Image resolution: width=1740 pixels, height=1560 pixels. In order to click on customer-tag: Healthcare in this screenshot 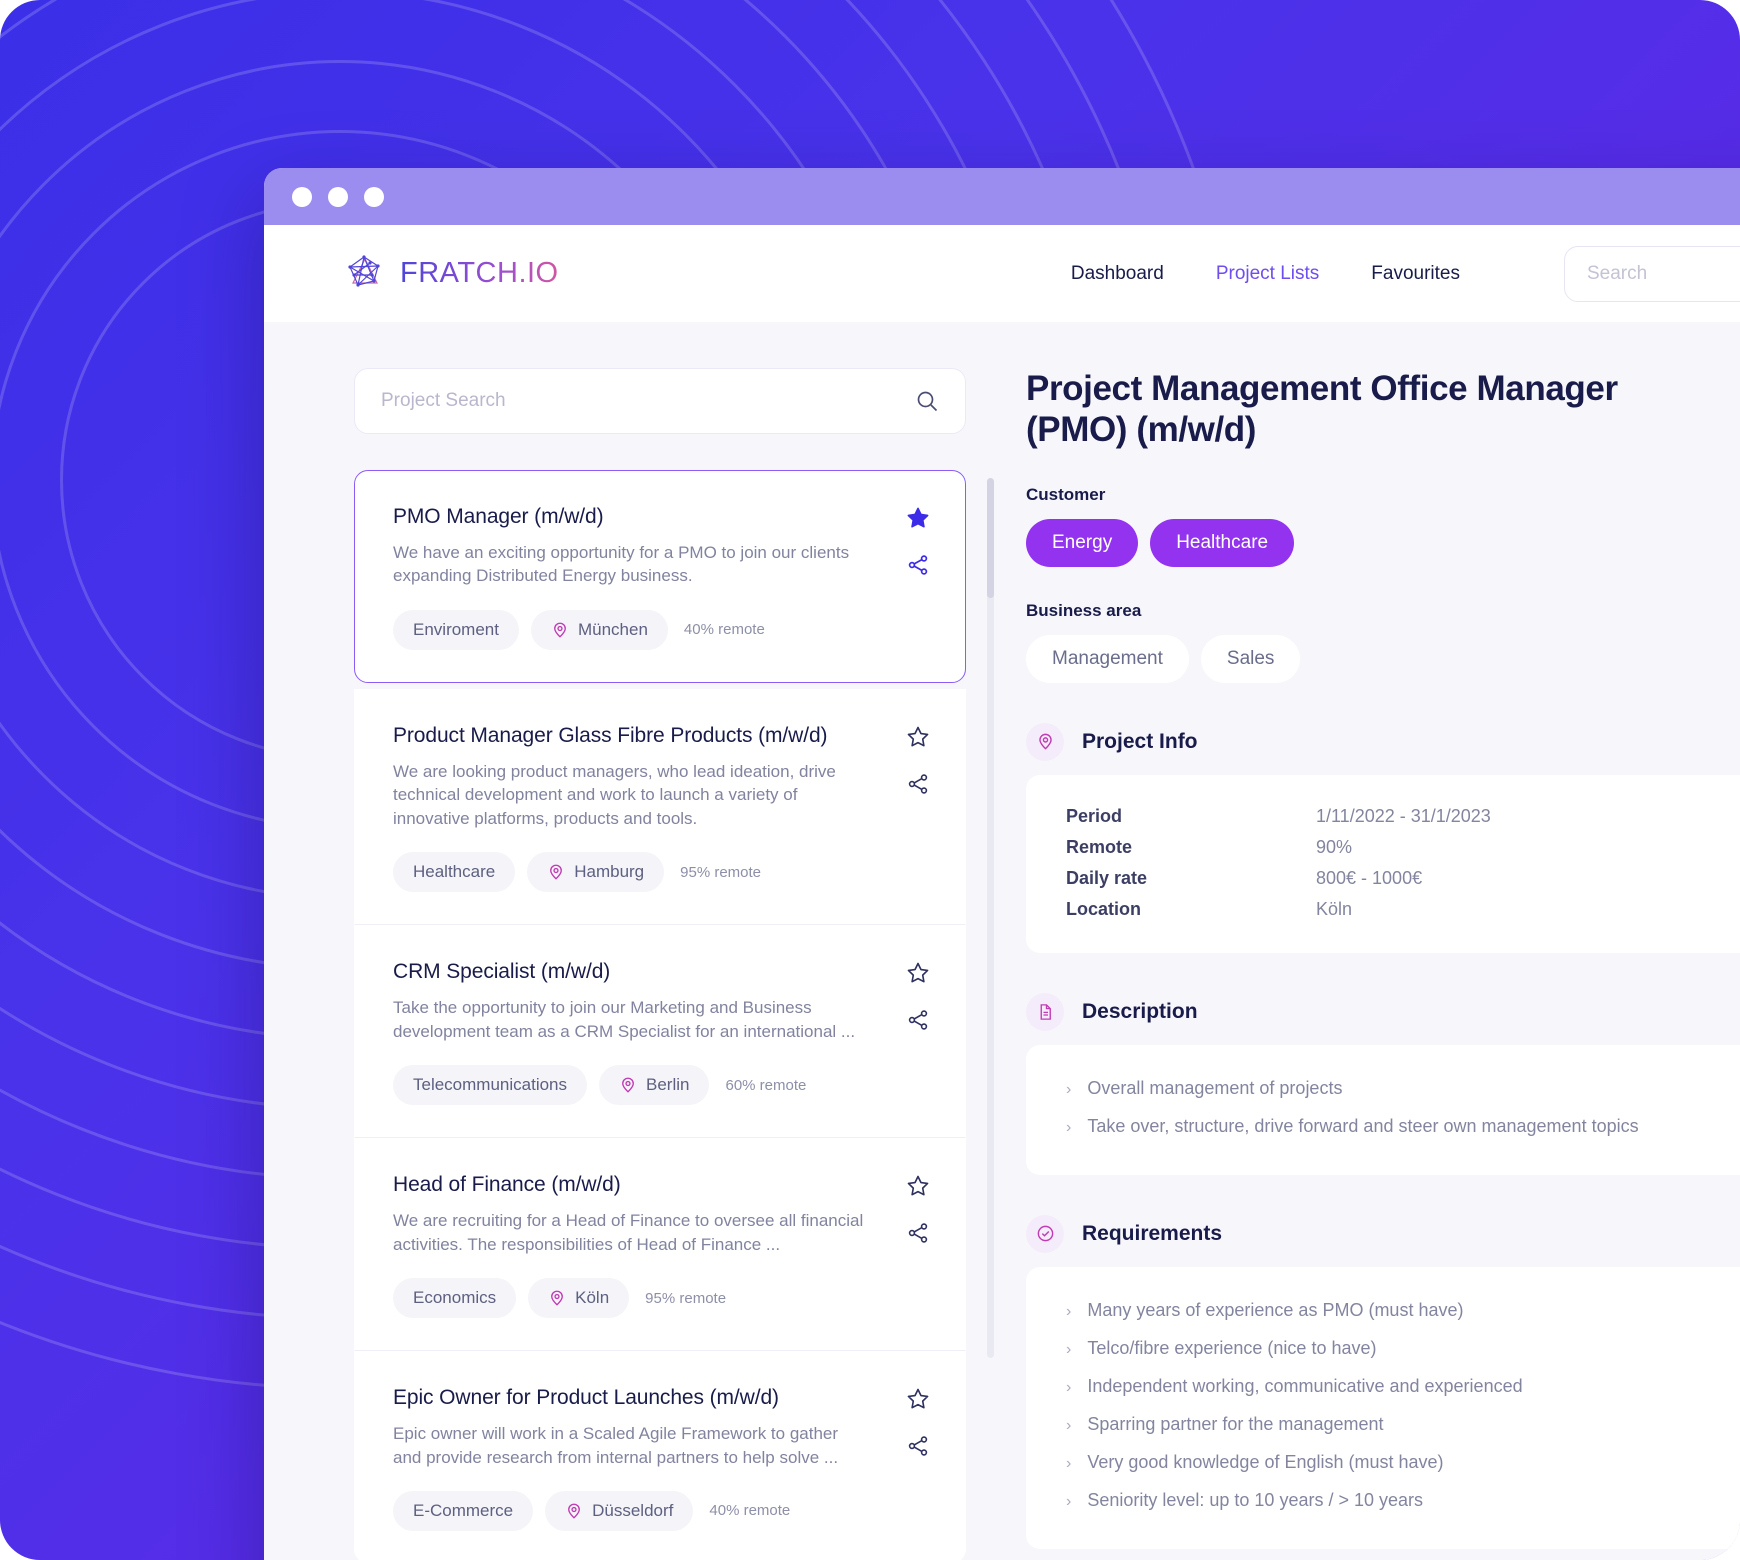, I will do `click(1222, 542)`.